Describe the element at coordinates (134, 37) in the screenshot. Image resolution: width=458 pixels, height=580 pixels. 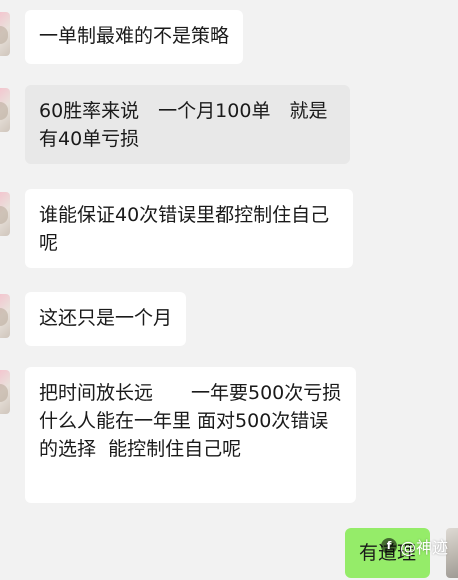
I see `message-bubble: 一单制最难的不是策略` at that location.